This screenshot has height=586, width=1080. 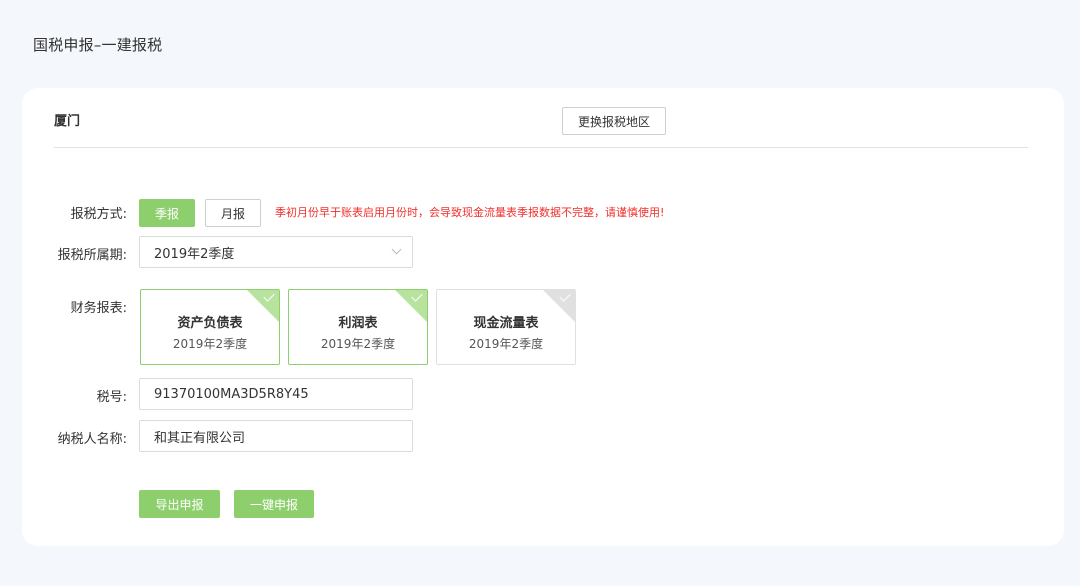 What do you see at coordinates (276, 436) in the screenshot?
I see `taxpayer-name-field: 和其正有限公司` at bounding box center [276, 436].